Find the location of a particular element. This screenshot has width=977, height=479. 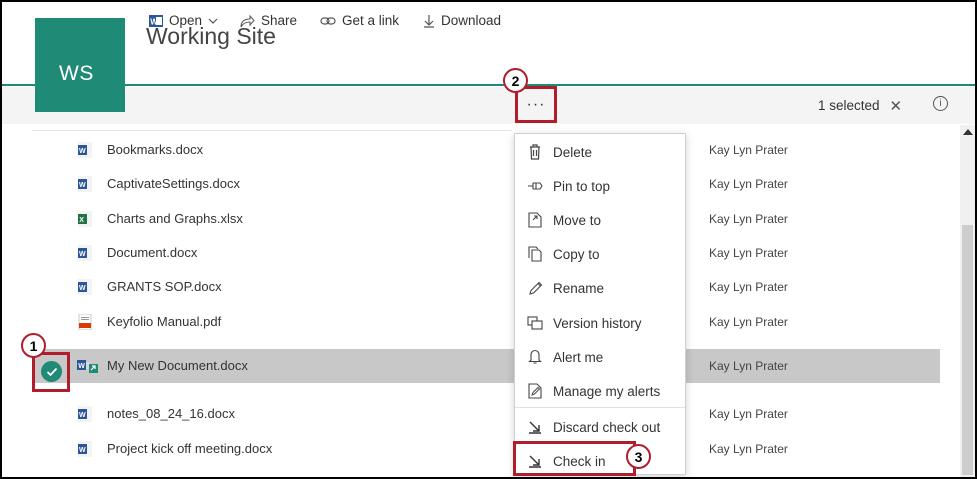

pdf-file-icon is located at coordinates (85, 322).